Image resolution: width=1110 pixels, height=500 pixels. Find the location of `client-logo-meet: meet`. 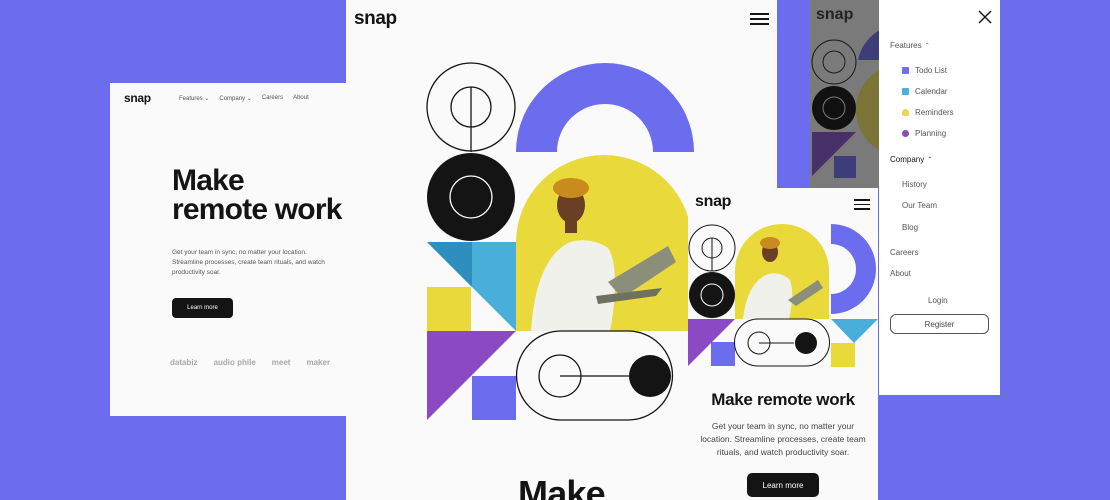

client-logo-meet: meet is located at coordinates (281, 362).